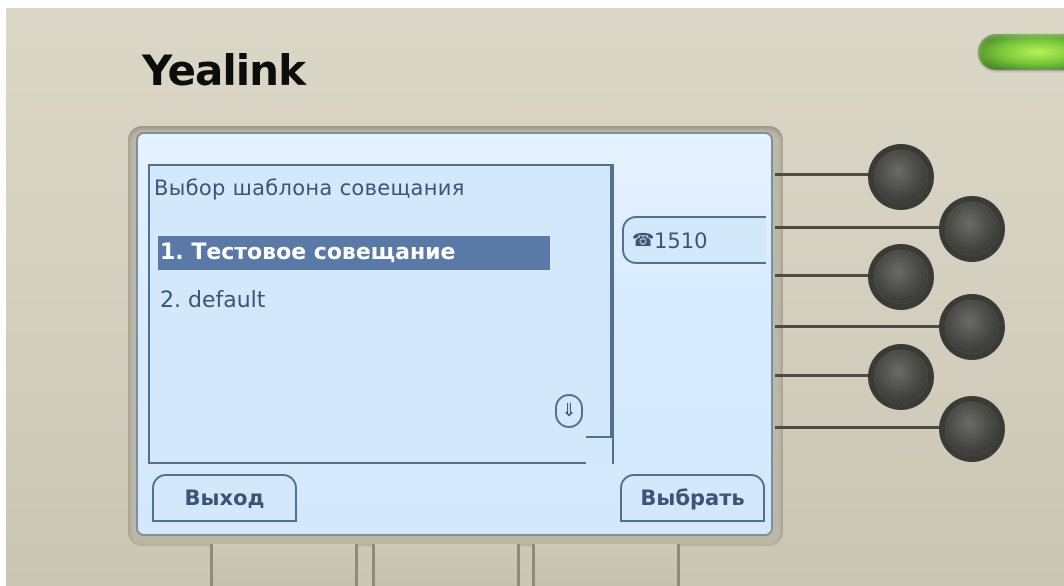 The width and height of the screenshot is (1064, 586). What do you see at coordinates (3, 293) in the screenshot?
I see `left-edge` at bounding box center [3, 293].